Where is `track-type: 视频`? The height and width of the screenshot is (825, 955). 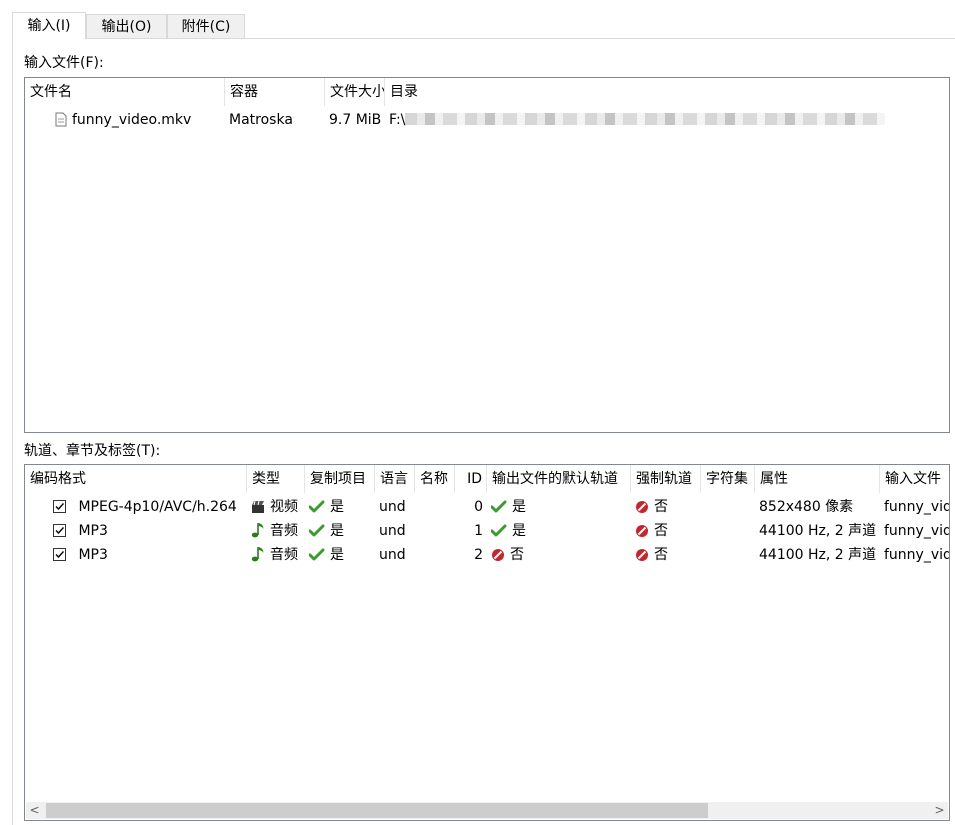 track-type: 视频 is located at coordinates (284, 507).